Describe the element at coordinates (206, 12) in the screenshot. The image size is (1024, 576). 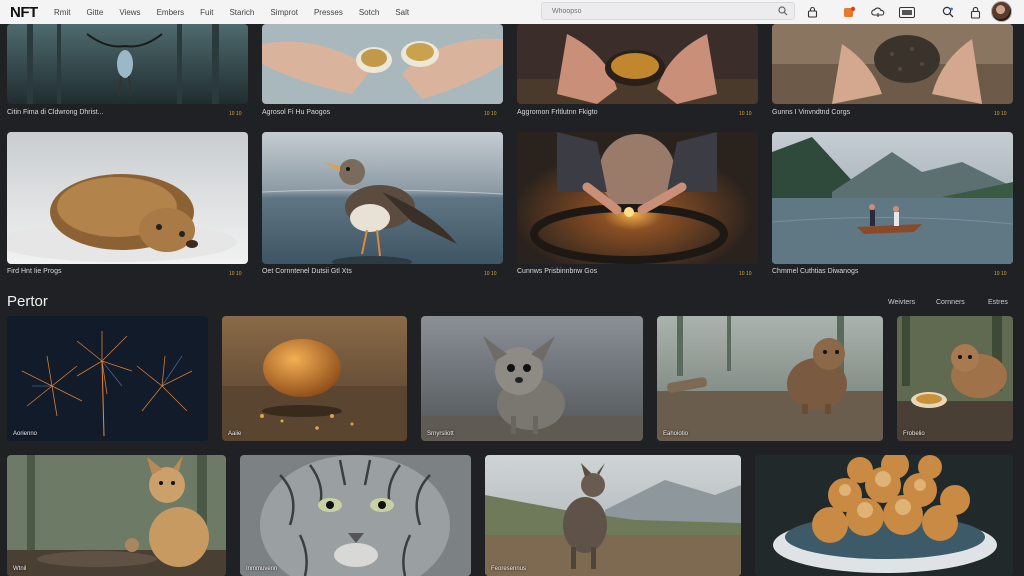
I see `nav-item-5: Fuit` at that location.